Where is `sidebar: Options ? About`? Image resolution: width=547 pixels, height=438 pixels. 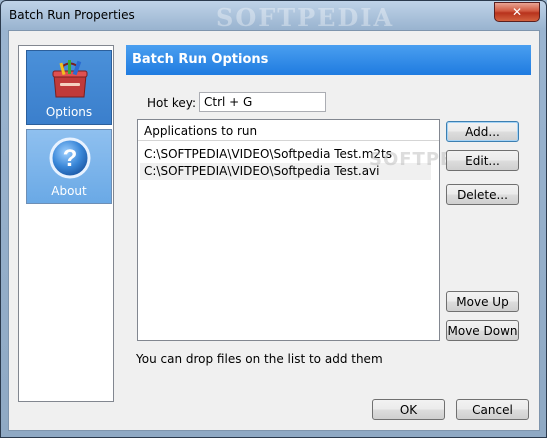
sidebar: Options ? About is located at coordinates (66, 223).